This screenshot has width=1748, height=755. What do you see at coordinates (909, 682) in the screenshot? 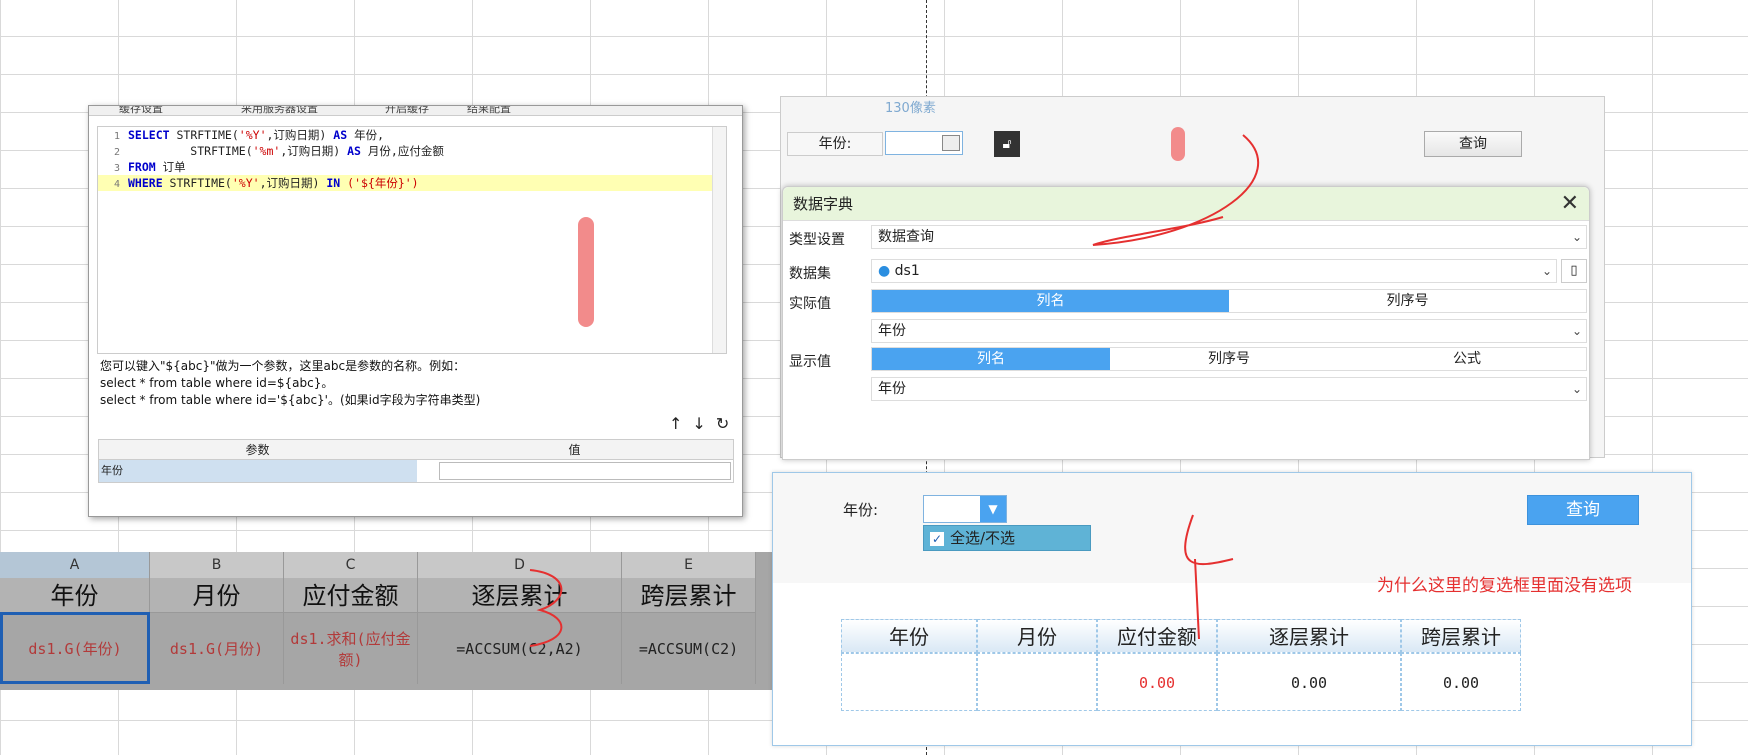
I see `preview-cell-year` at bounding box center [909, 682].